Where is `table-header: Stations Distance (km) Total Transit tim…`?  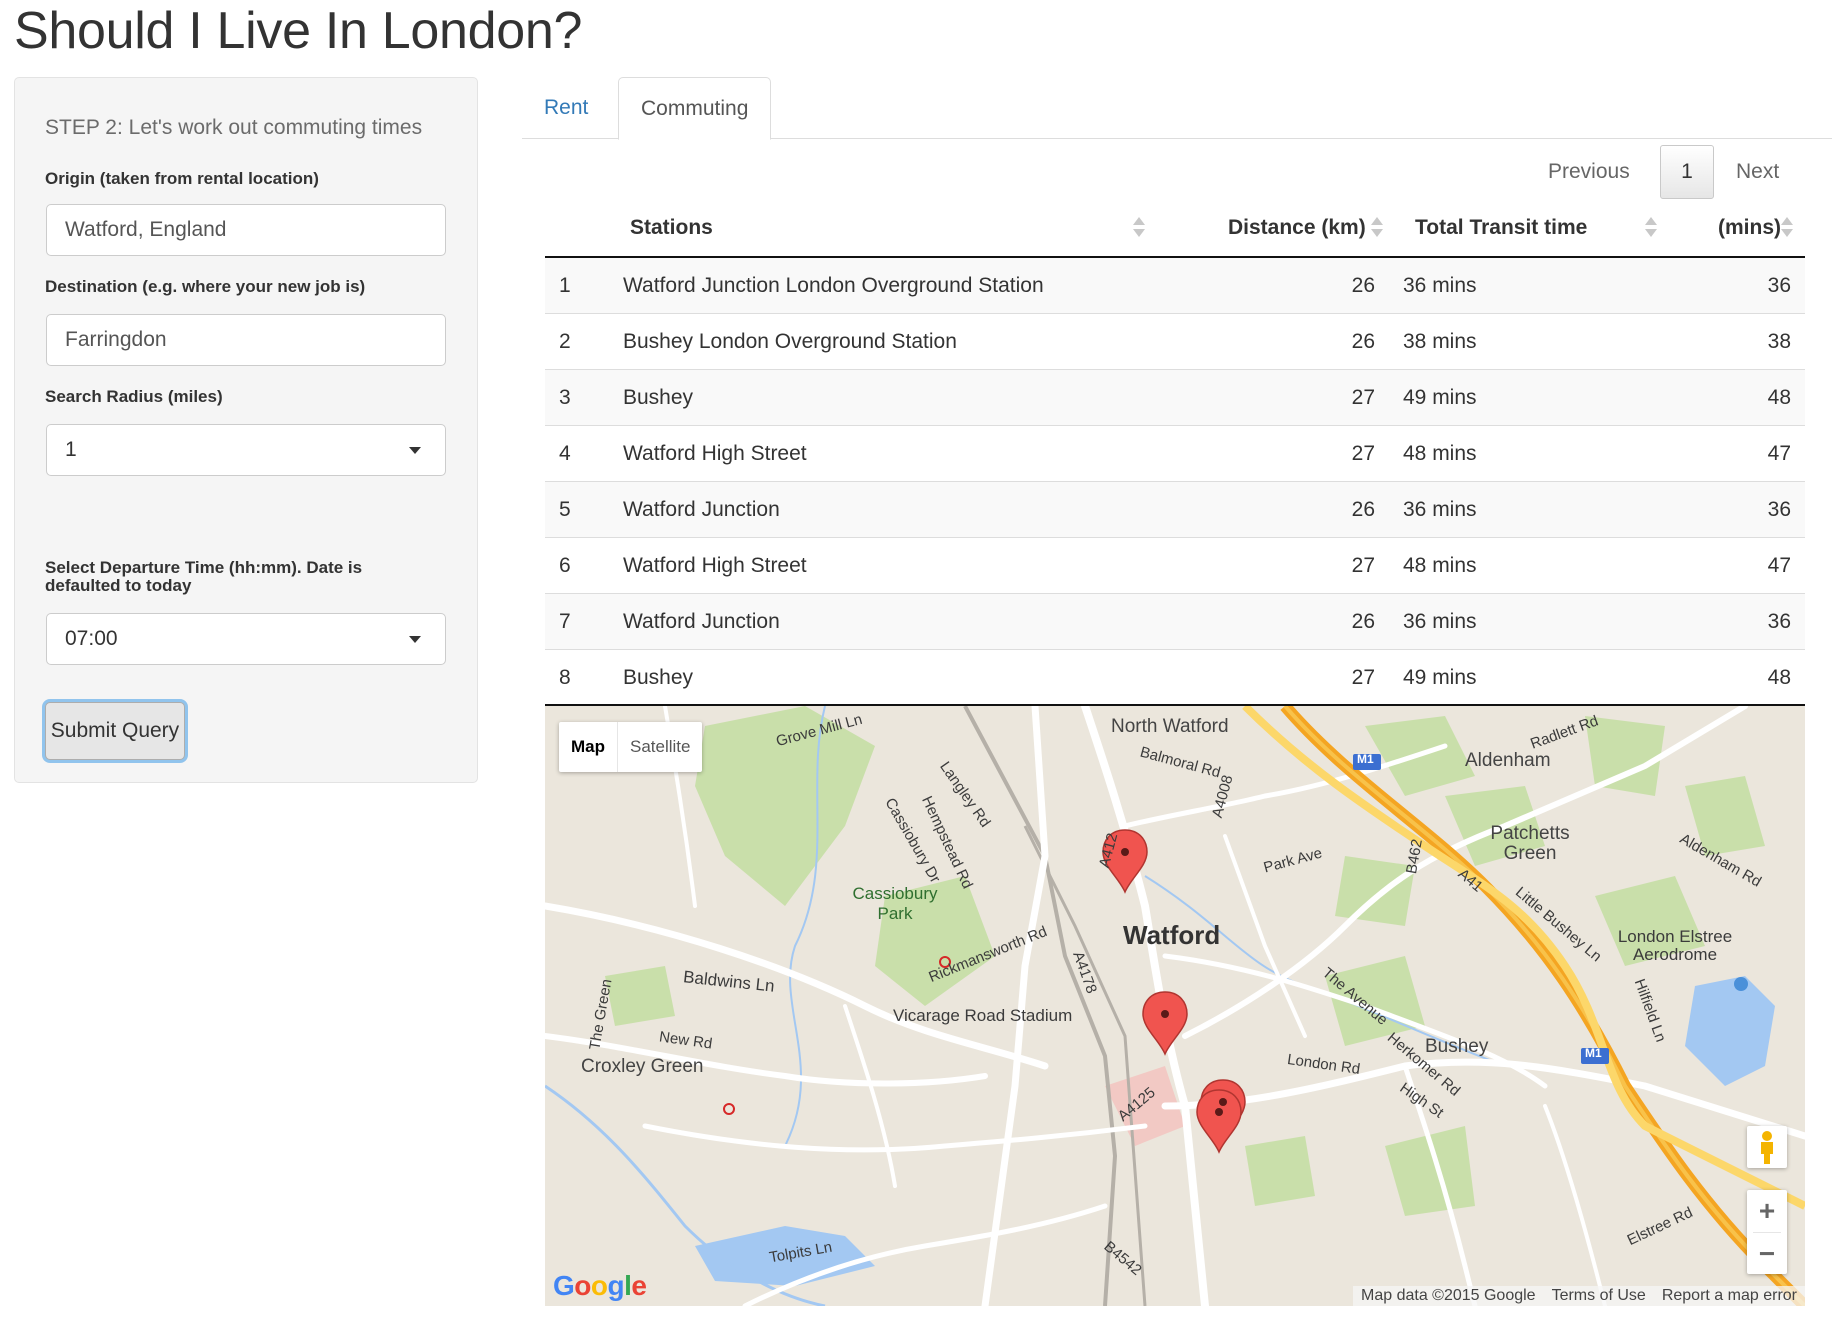
table-header: Stations Distance (km) Total Transit tim… is located at coordinates (1175, 229).